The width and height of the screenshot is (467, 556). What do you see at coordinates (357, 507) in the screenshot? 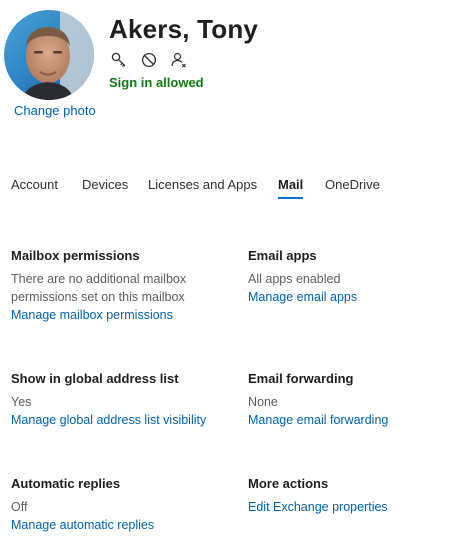
I see `edit-exchange-properties-link: Edit Exchange properties` at bounding box center [357, 507].